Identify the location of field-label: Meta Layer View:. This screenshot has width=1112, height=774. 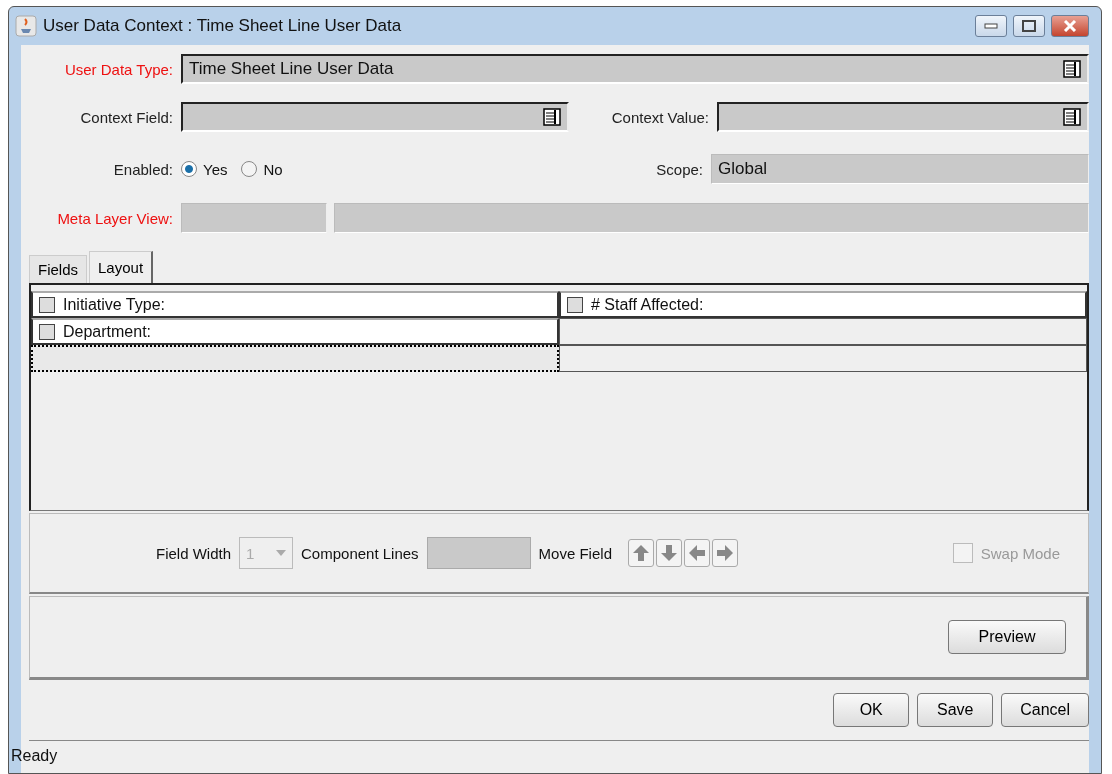
(115, 218).